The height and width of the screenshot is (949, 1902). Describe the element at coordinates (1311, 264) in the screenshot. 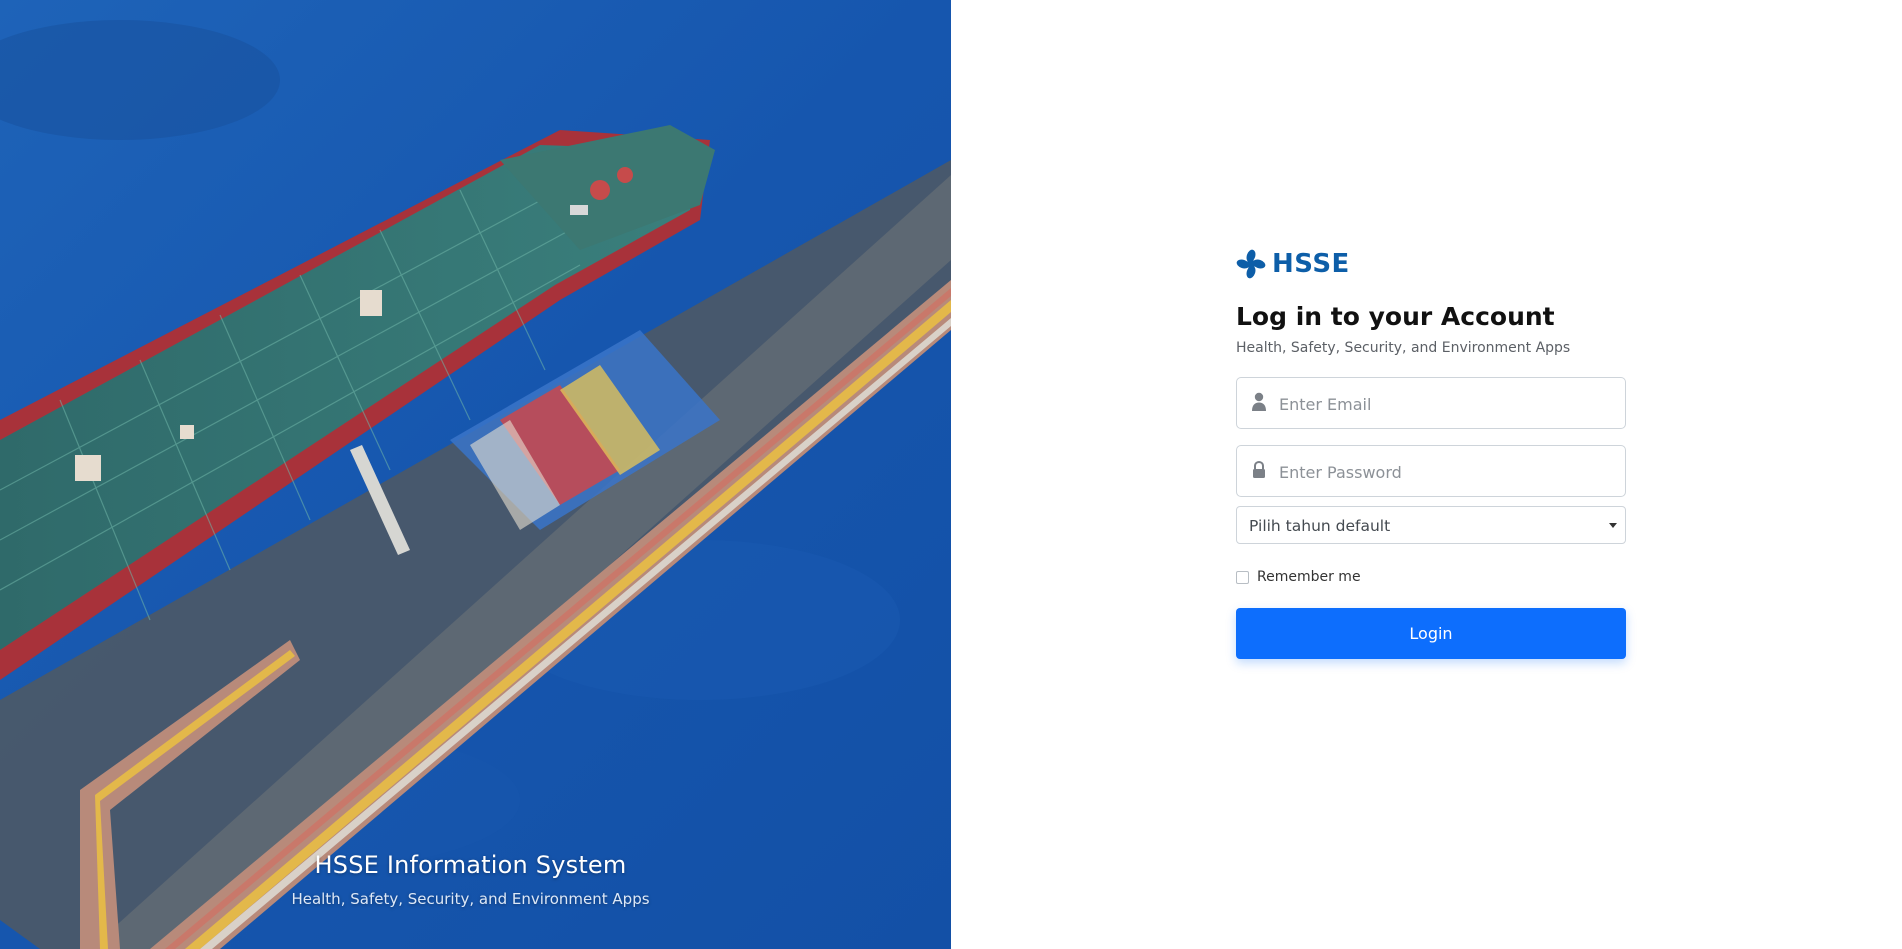

I see `brand-name: HSSE` at that location.